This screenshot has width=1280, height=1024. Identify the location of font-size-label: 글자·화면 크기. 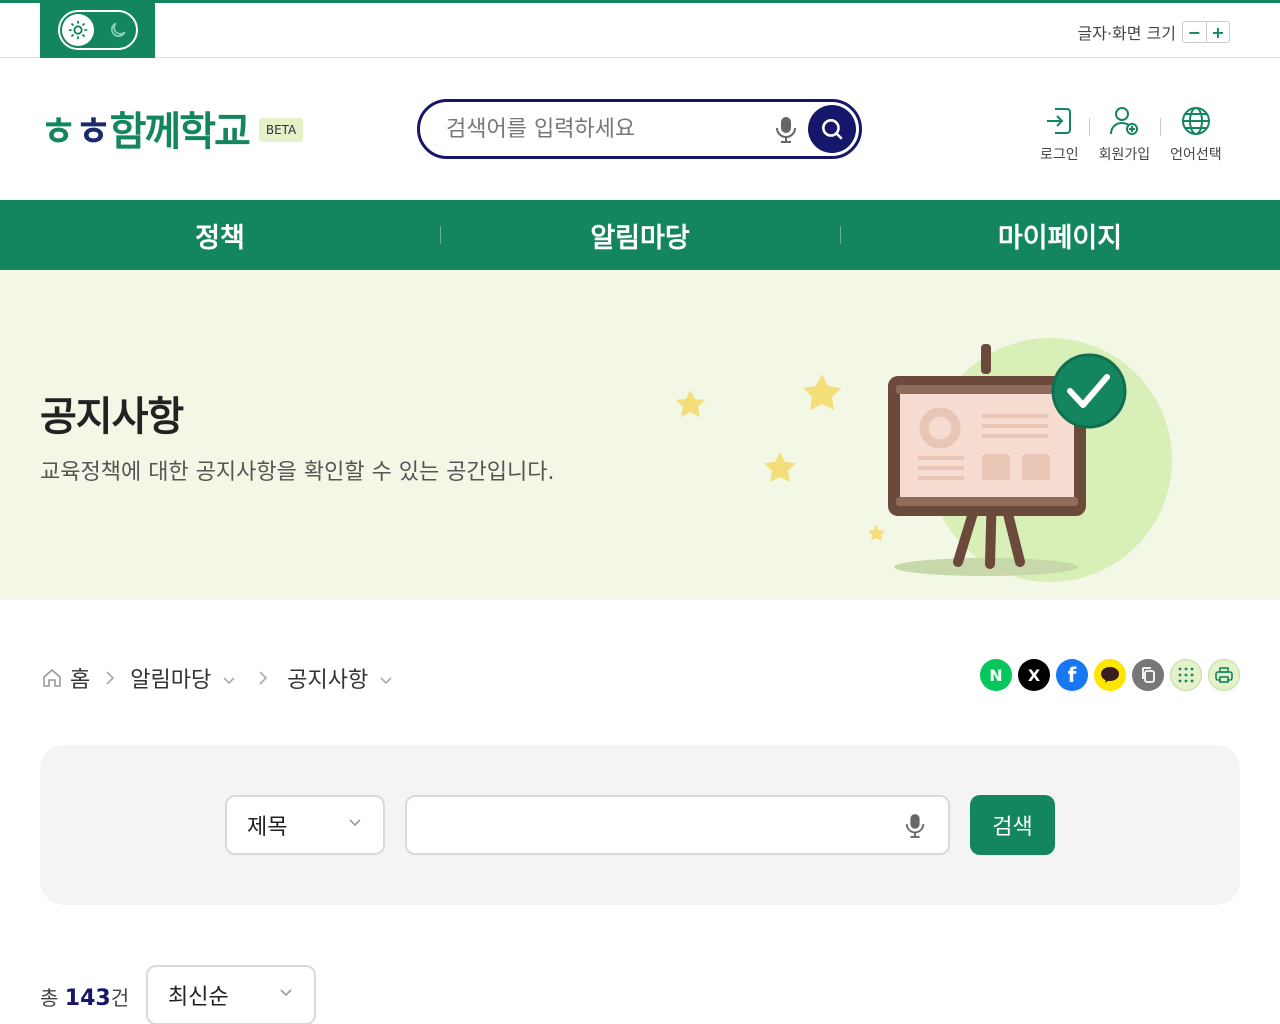
(1127, 33).